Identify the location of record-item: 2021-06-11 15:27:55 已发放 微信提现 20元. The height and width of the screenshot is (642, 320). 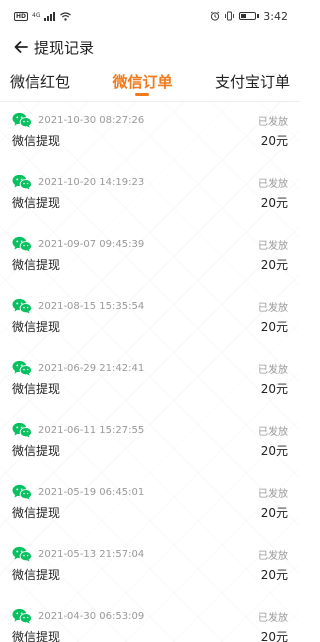
(150, 443).